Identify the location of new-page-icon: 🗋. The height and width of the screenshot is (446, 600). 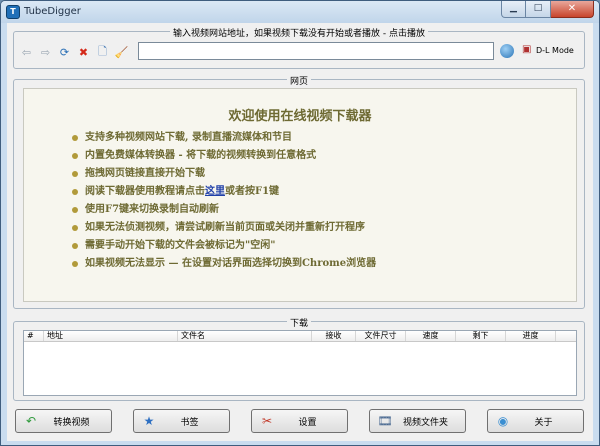
(102, 52).